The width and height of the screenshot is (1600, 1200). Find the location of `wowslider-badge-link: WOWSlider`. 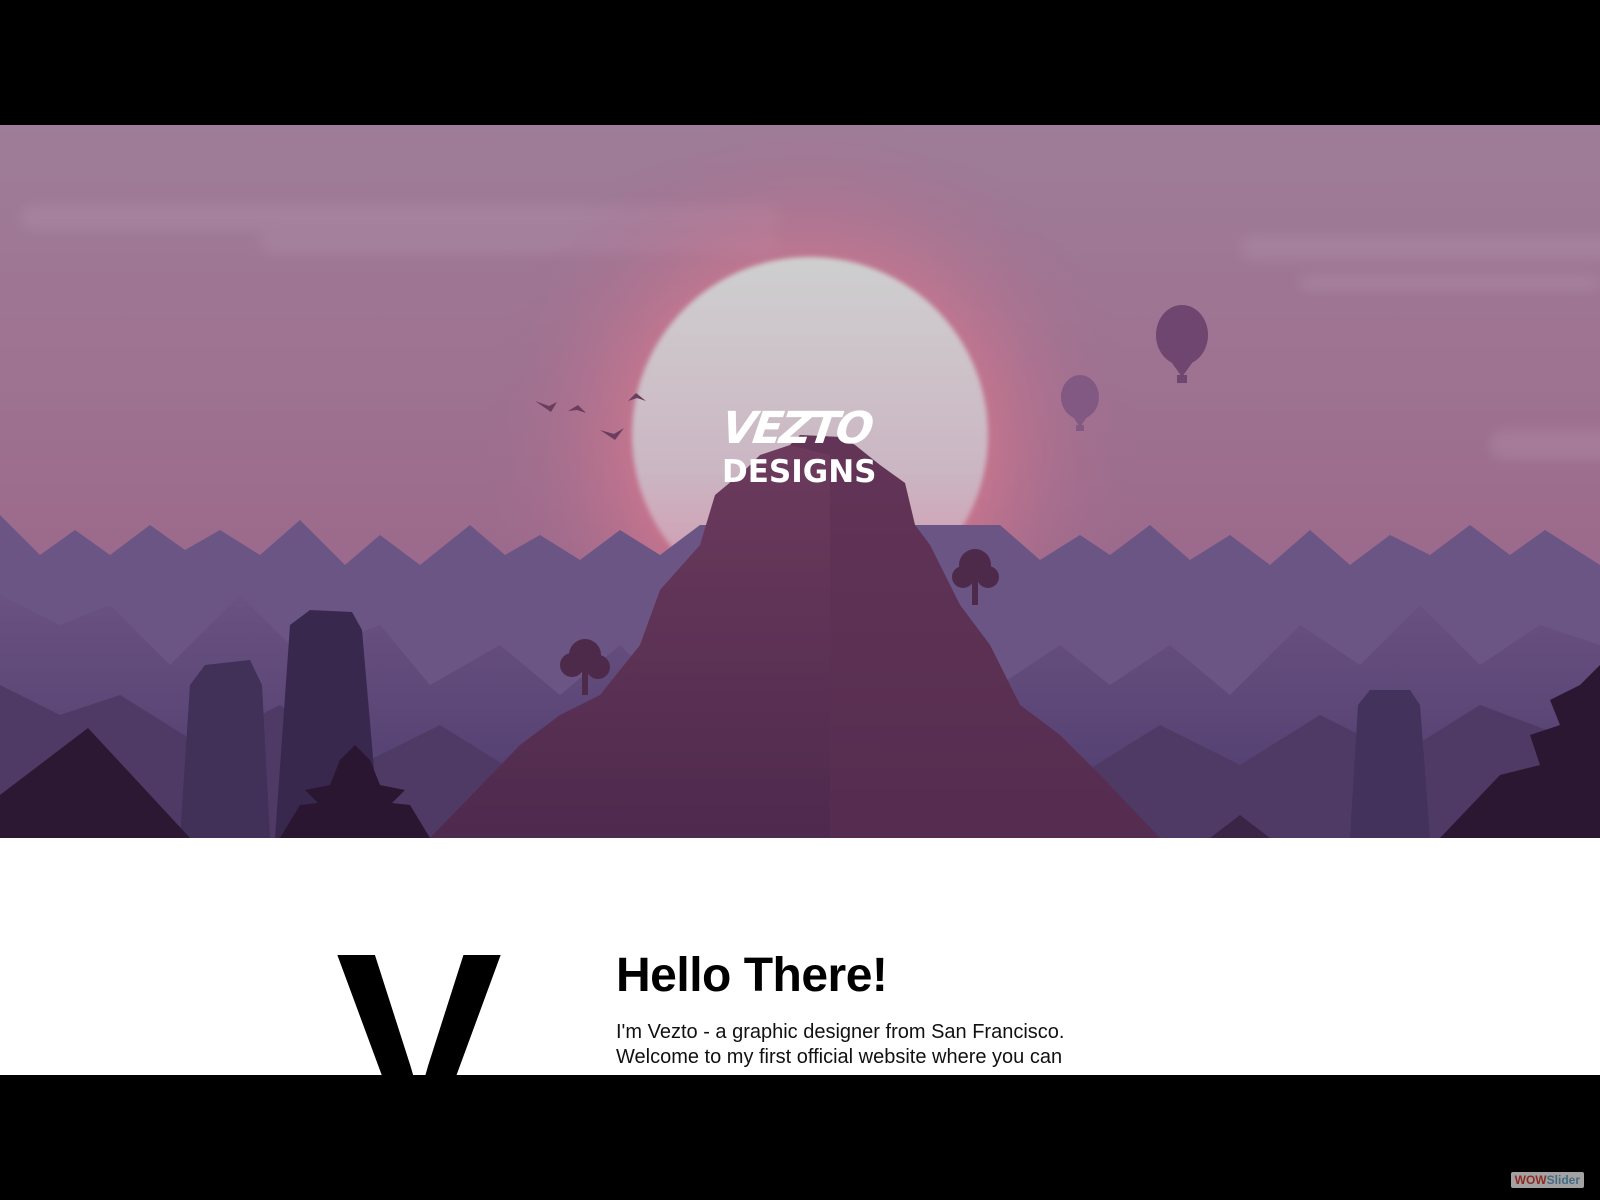

wowslider-badge-link: WOWSlider is located at coordinates (1547, 1180).